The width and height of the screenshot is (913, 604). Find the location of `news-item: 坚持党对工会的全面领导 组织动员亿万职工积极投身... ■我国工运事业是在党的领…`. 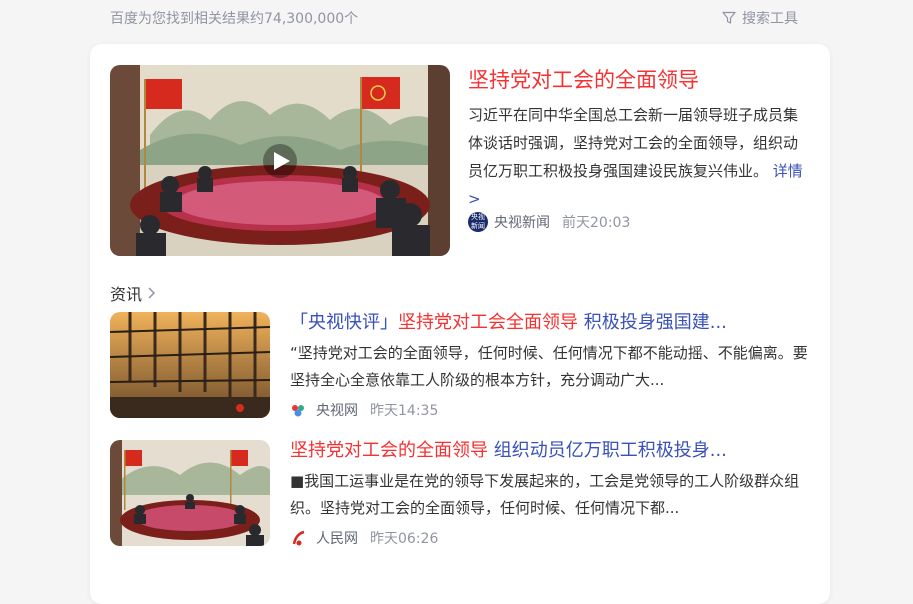

news-item: 坚持党对工会的全面领导 组织动员亿万职工积极投身... ■我国工运事业是在党的领… is located at coordinates (460, 494).